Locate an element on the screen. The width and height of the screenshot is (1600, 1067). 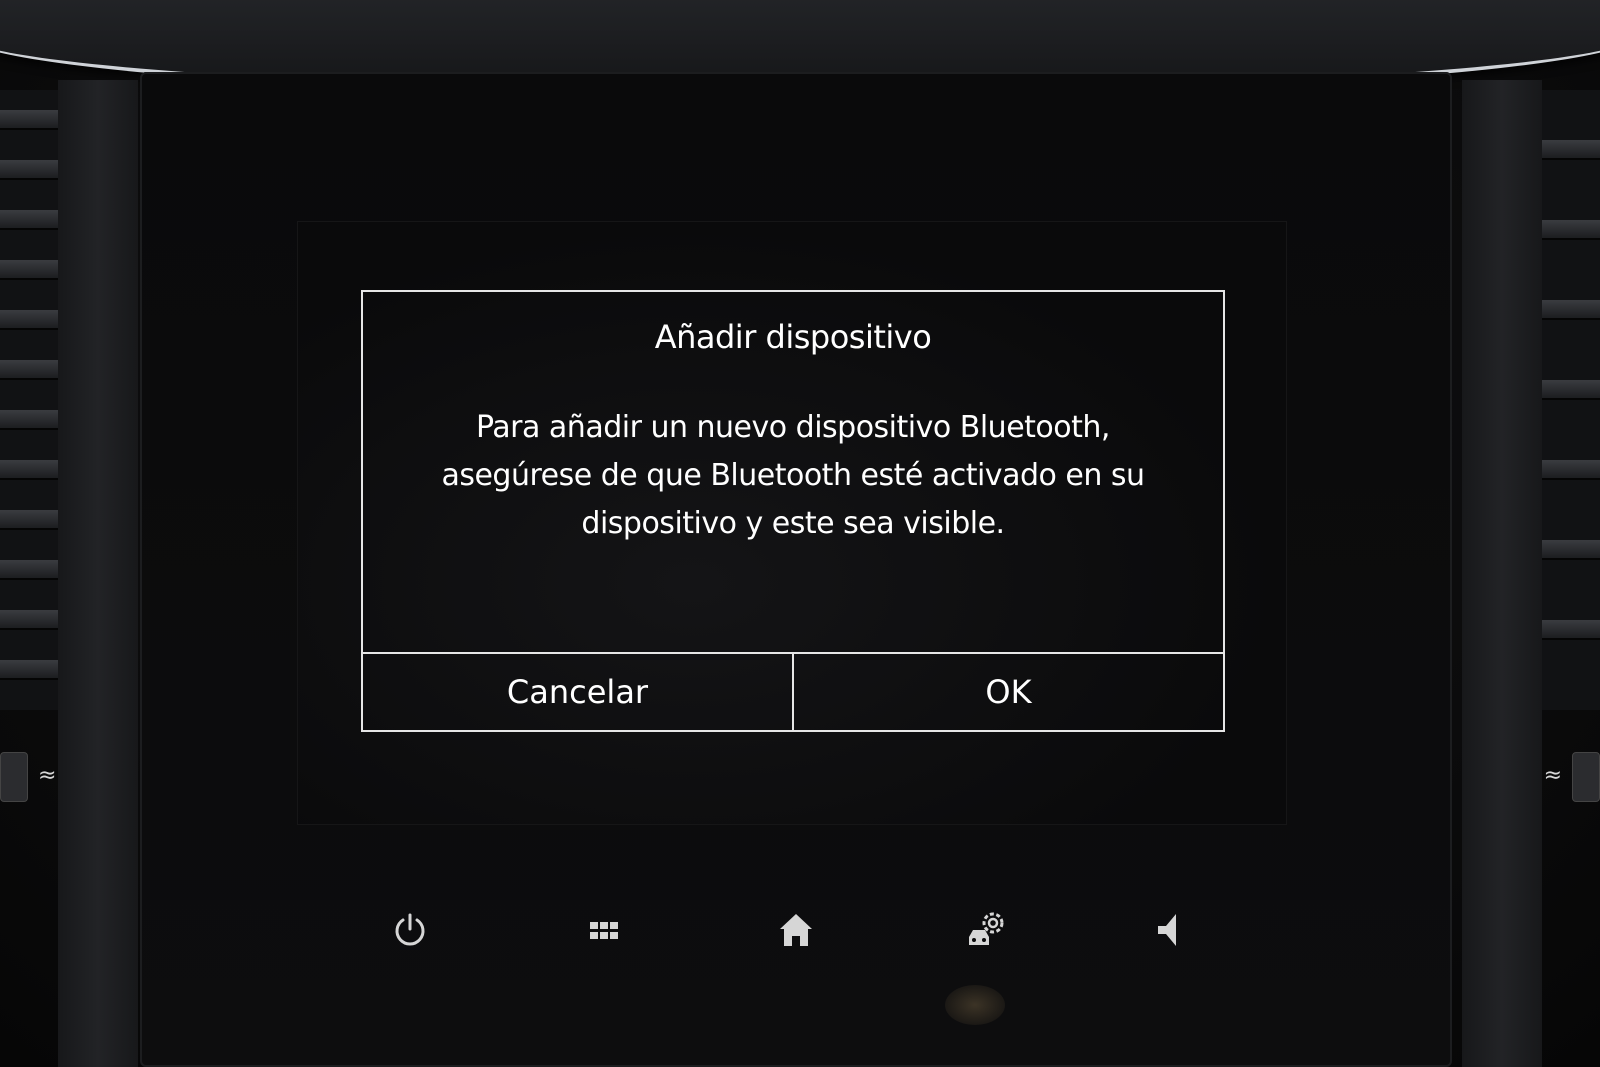
vehicle-settings-icon is located at coordinates (986, 928).